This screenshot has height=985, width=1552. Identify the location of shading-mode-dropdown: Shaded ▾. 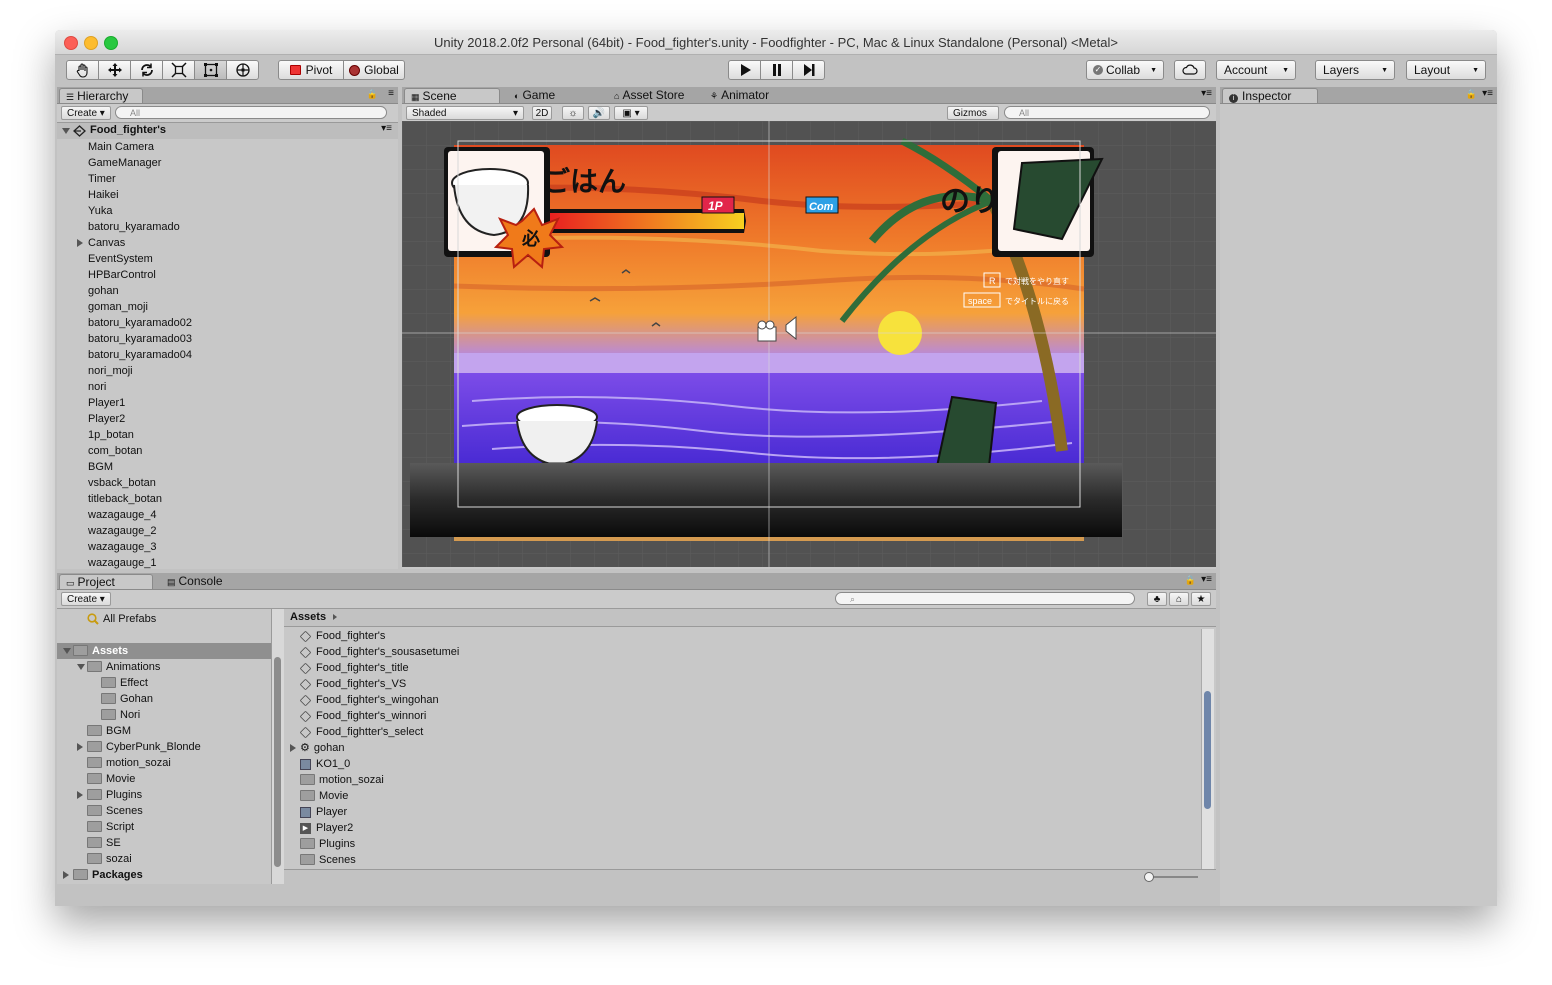
(465, 113).